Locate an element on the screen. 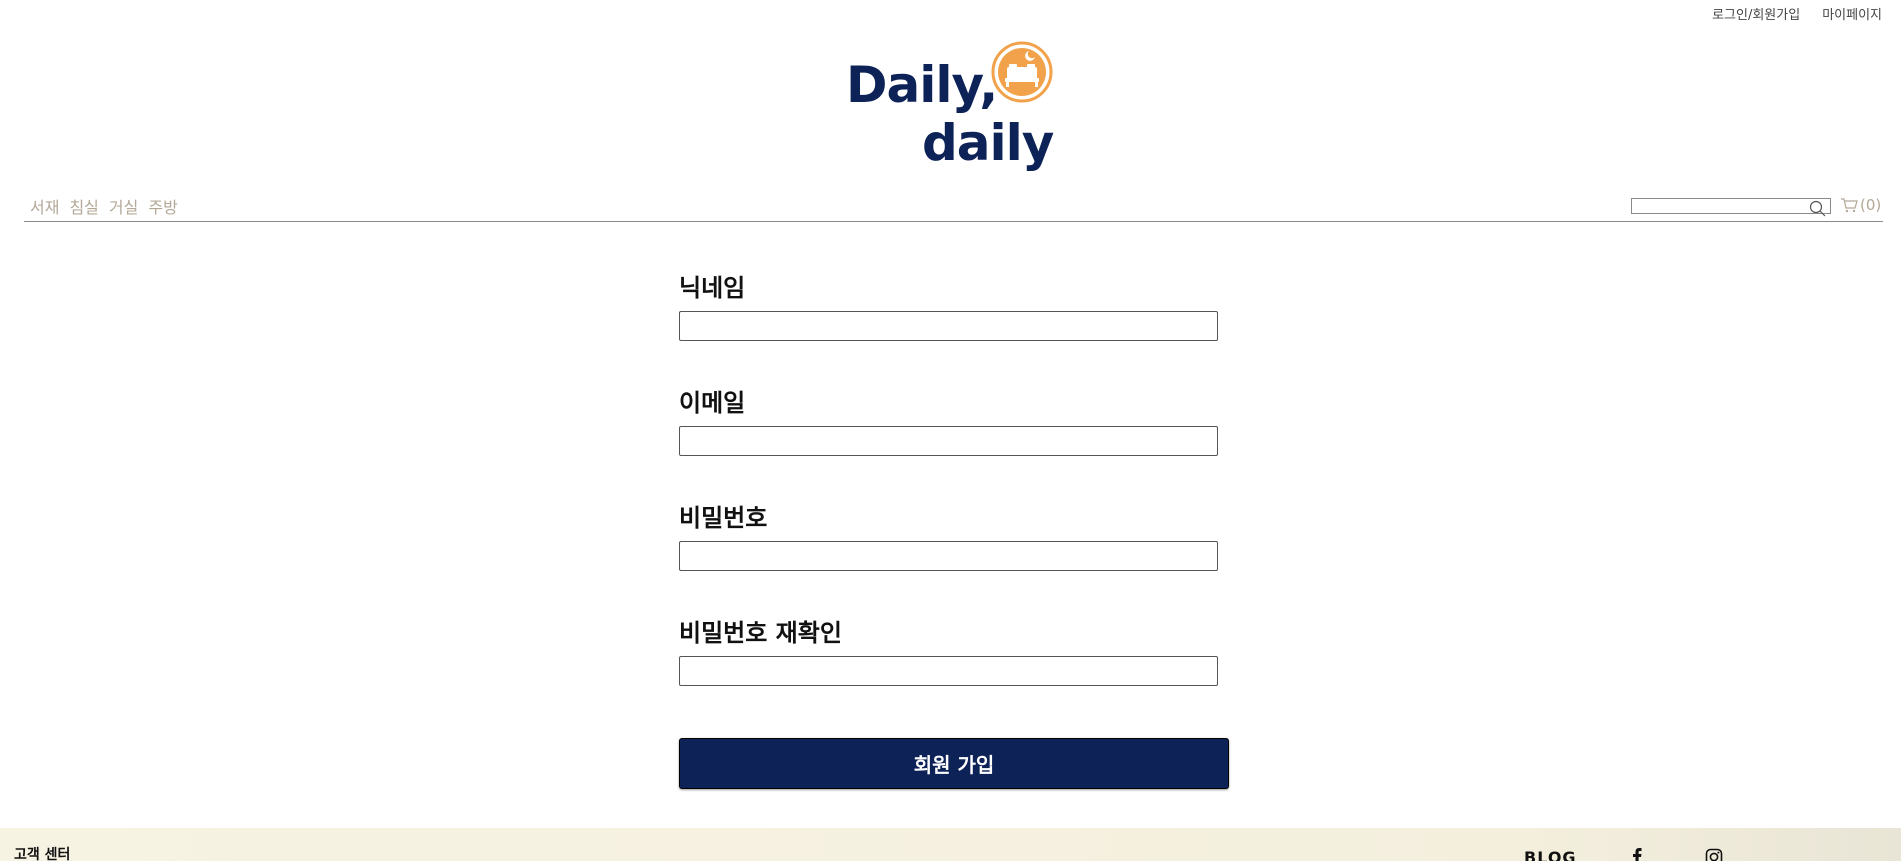 The image size is (1901, 861). category-list: 서재 침실 거실 주방 is located at coordinates (104, 206).